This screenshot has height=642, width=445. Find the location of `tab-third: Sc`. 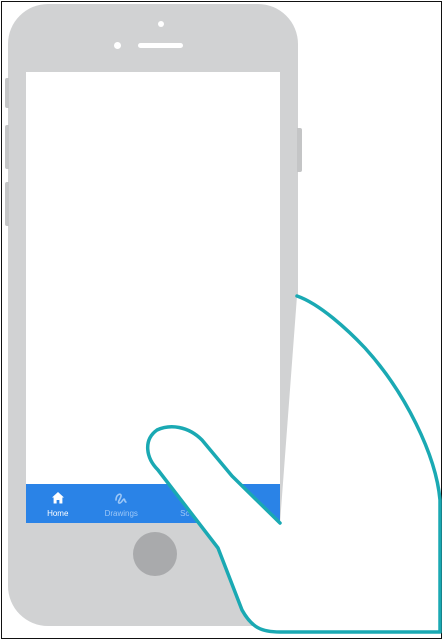

tab-third: Sc is located at coordinates (185, 503).